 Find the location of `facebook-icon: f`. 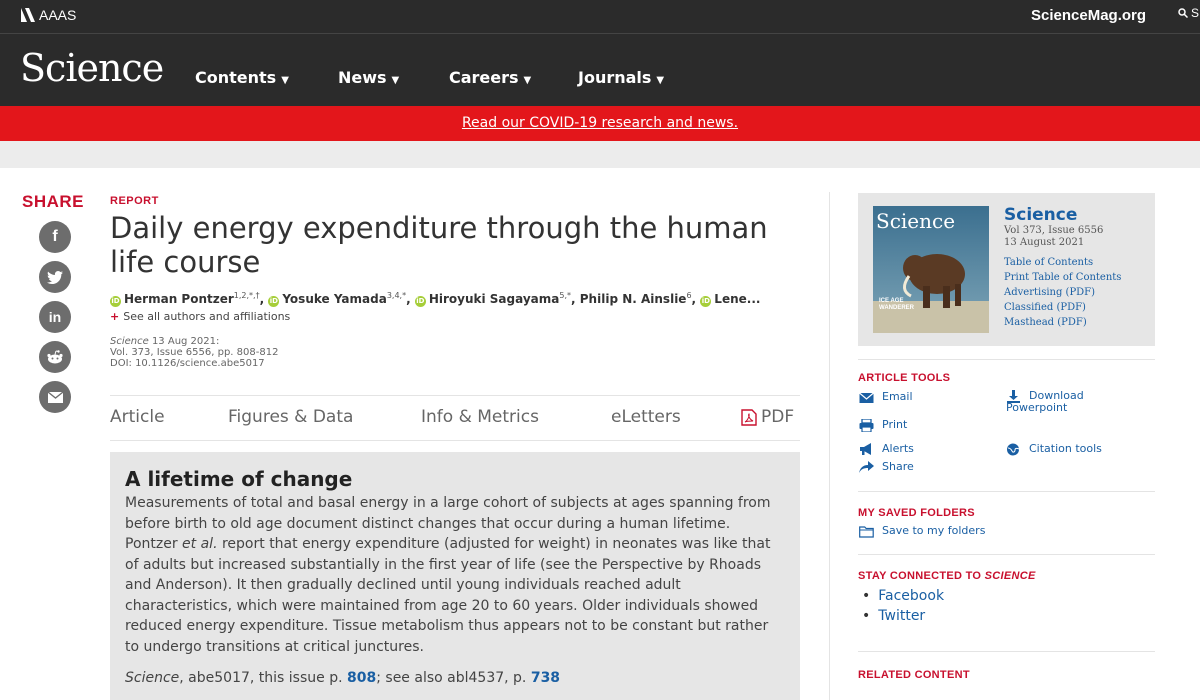

facebook-icon: f is located at coordinates (55, 236).